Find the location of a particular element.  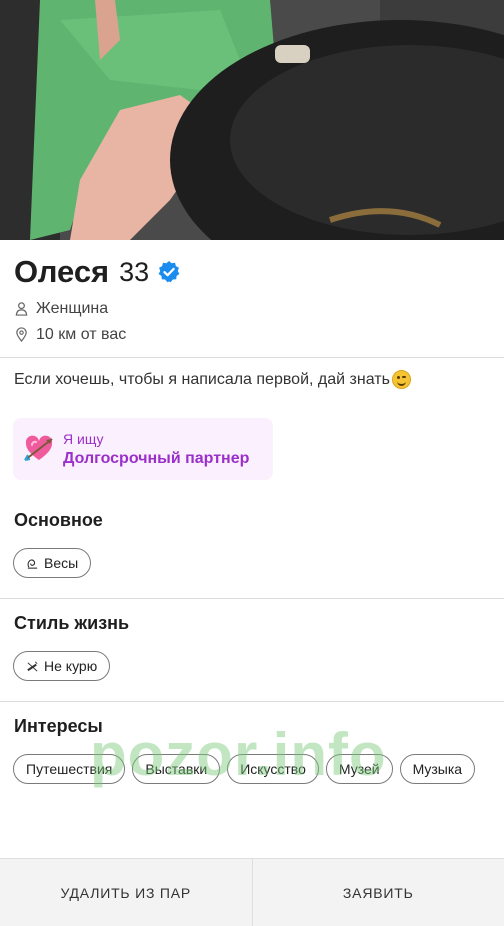

bottom-action-bar: УДАЛИТЬ ИЗ ПАР ЗАЯВИТЬ is located at coordinates (252, 892).